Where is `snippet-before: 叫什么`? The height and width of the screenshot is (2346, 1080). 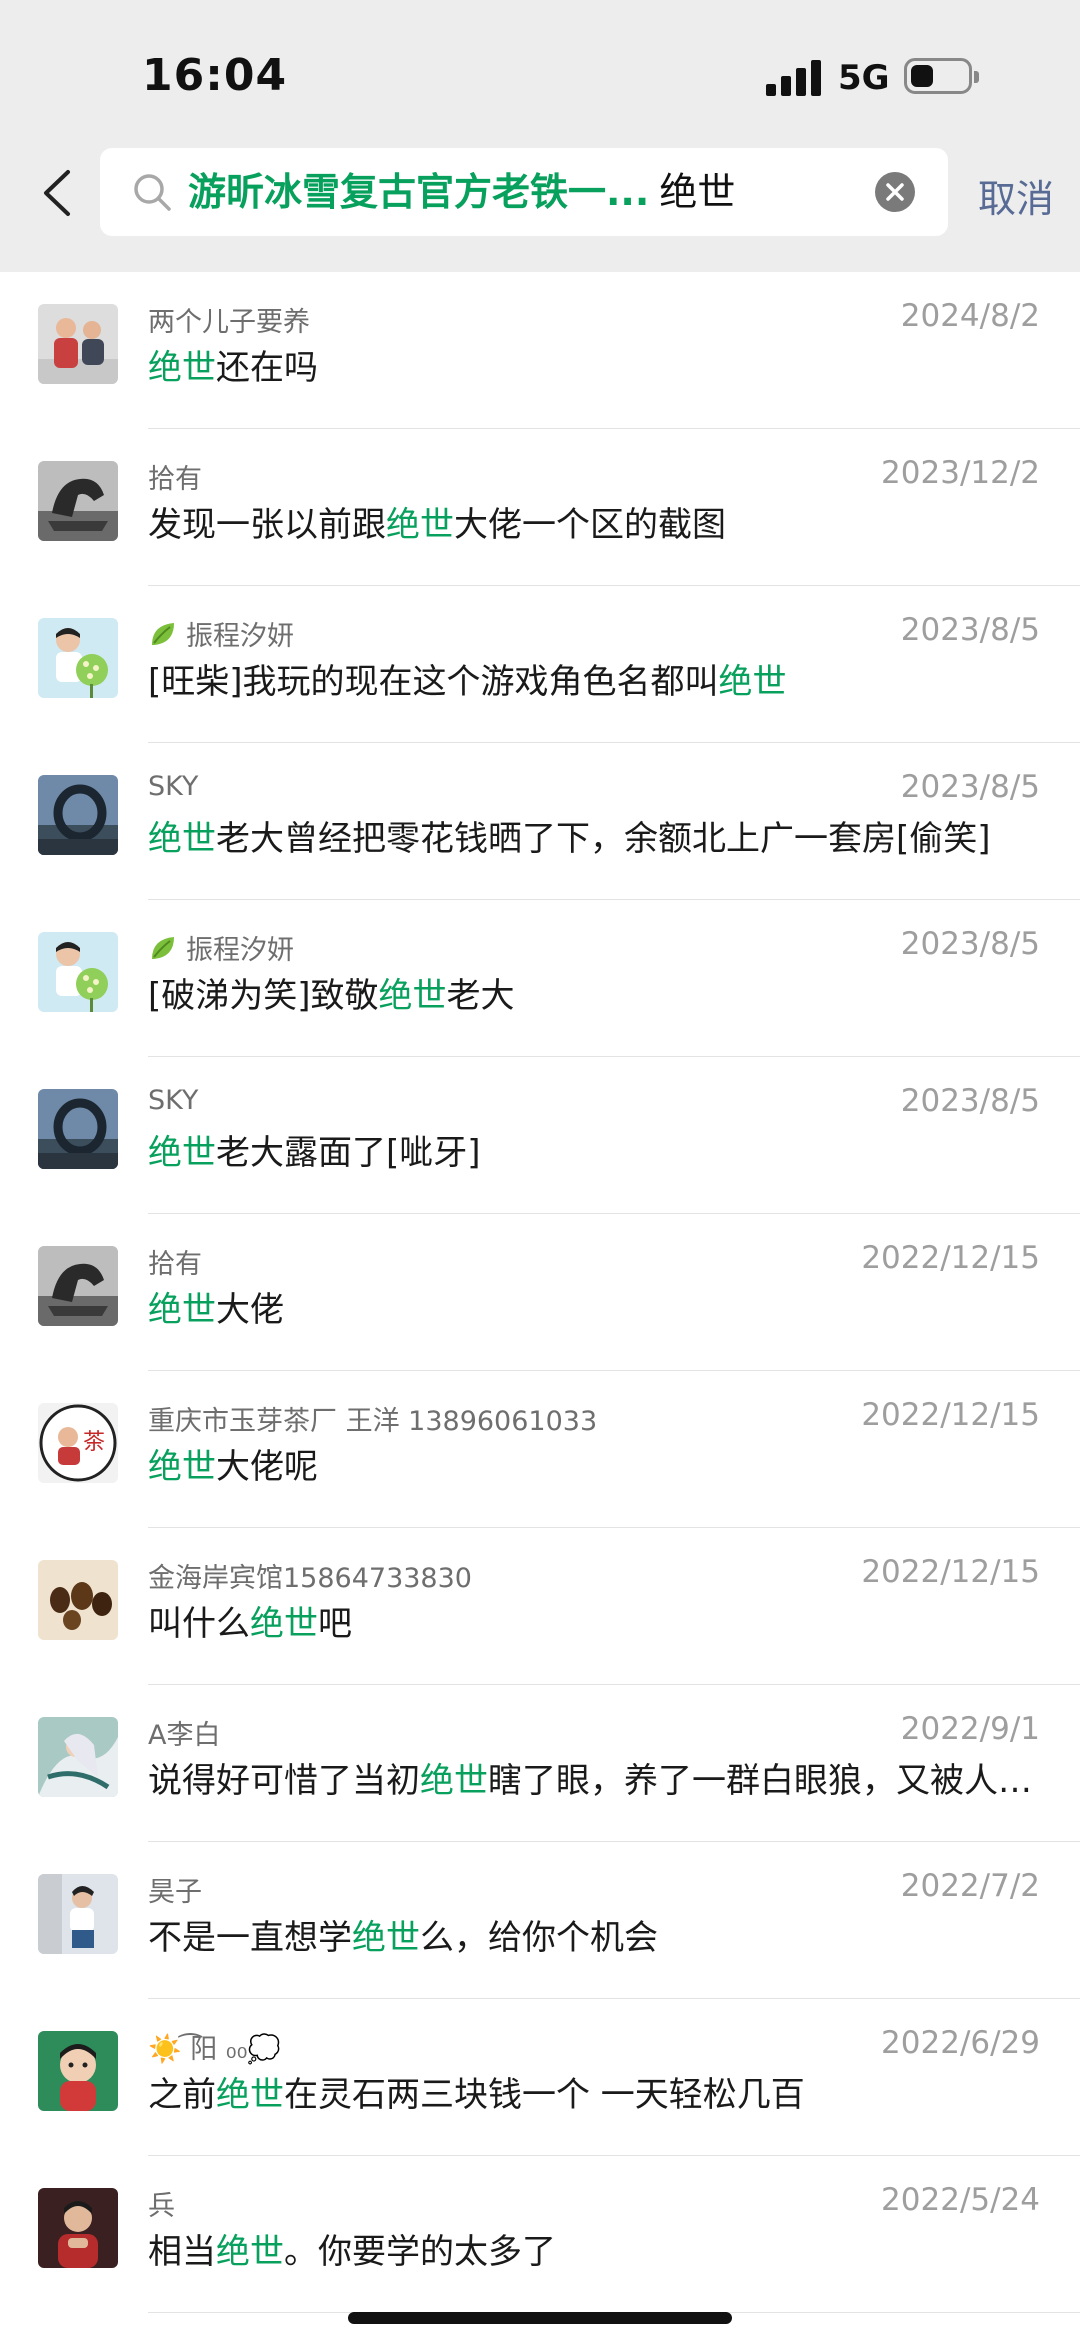 snippet-before: 叫什么 is located at coordinates (199, 1624).